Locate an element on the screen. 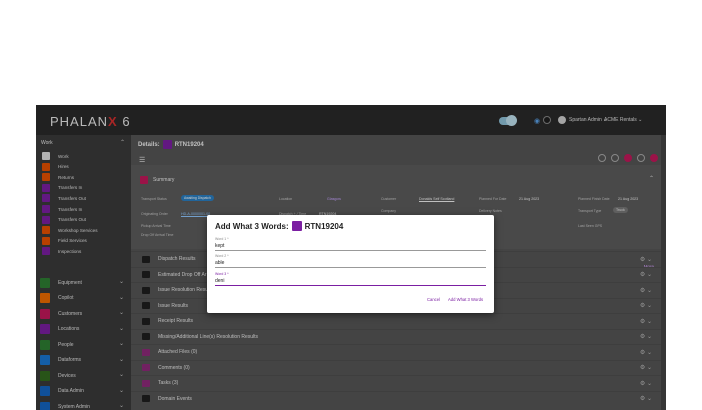 The height and width of the screenshot is (410, 702). word-3-label: Word 3 * is located at coordinates (222, 274).